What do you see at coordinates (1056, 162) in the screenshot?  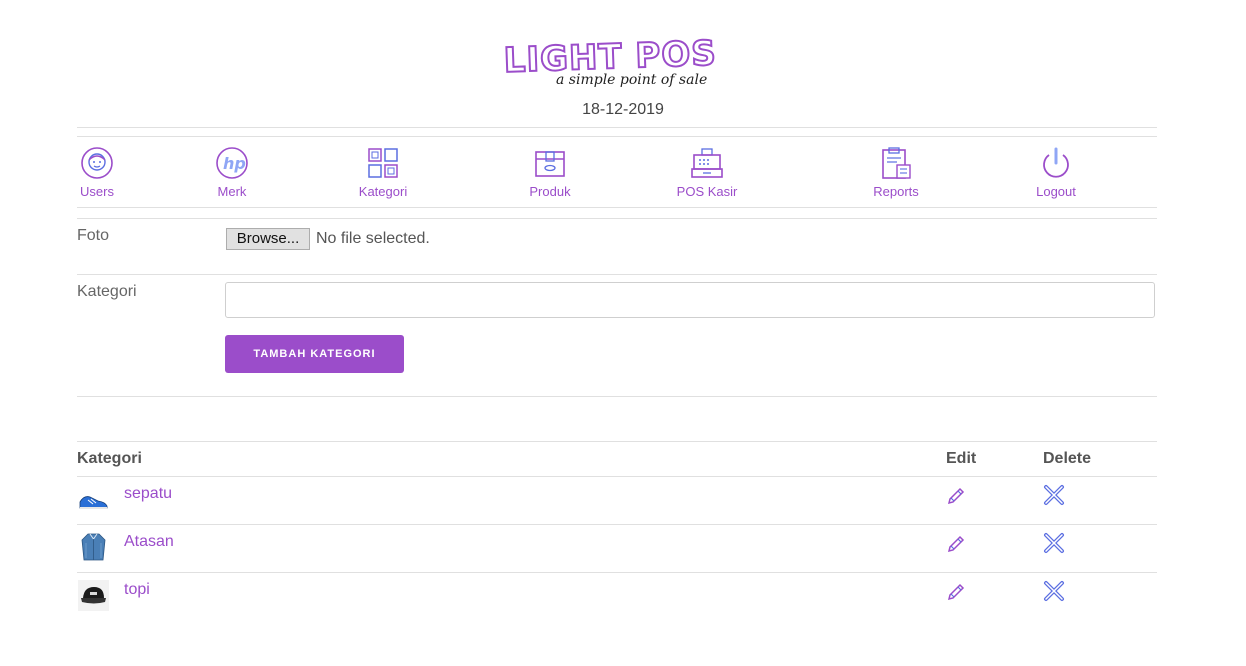 I see `power-icon` at bounding box center [1056, 162].